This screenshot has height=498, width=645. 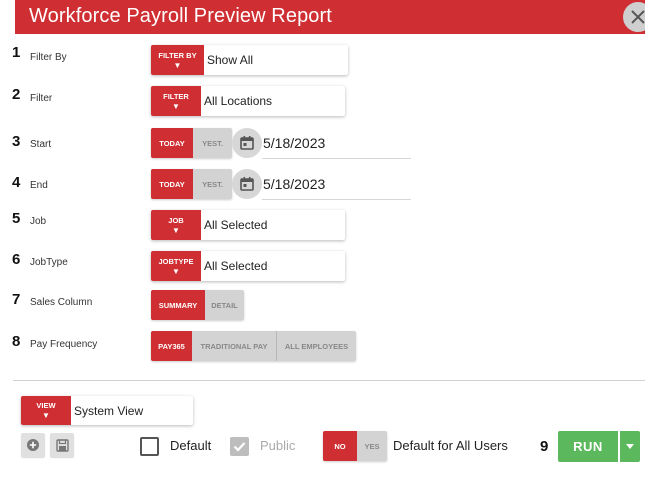 I want to click on dialog-header: Workforce Payroll Preview Report, so click(x=330, y=17).